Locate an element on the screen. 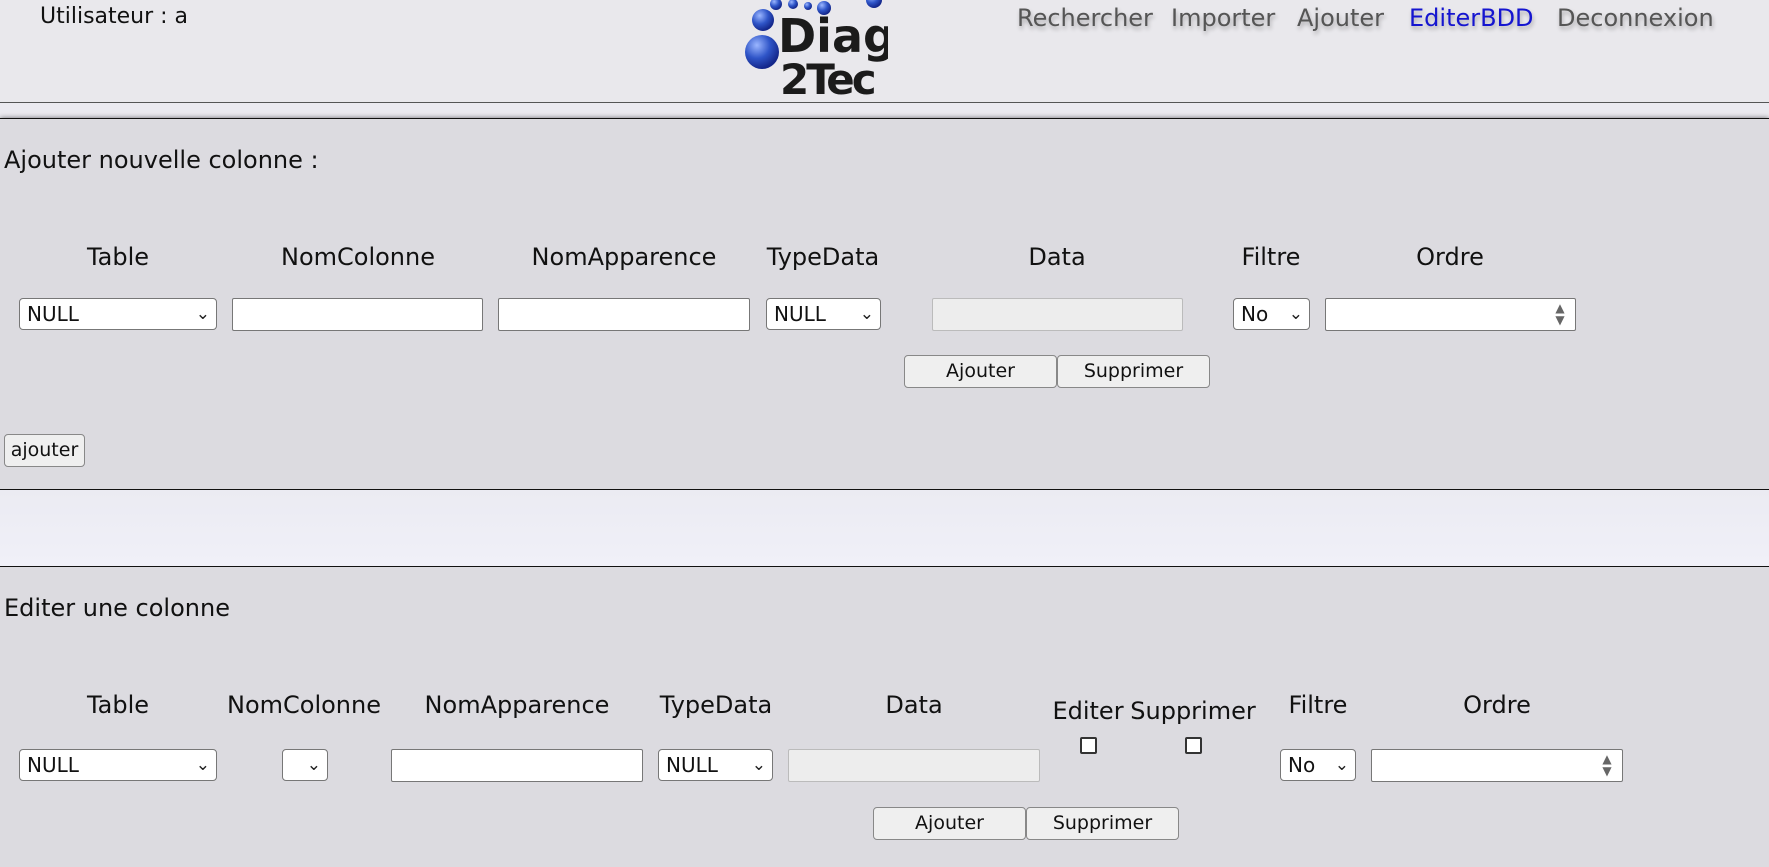 Image resolution: width=1769 pixels, height=867 pixels. section-gap is located at coordinates (884, 528).